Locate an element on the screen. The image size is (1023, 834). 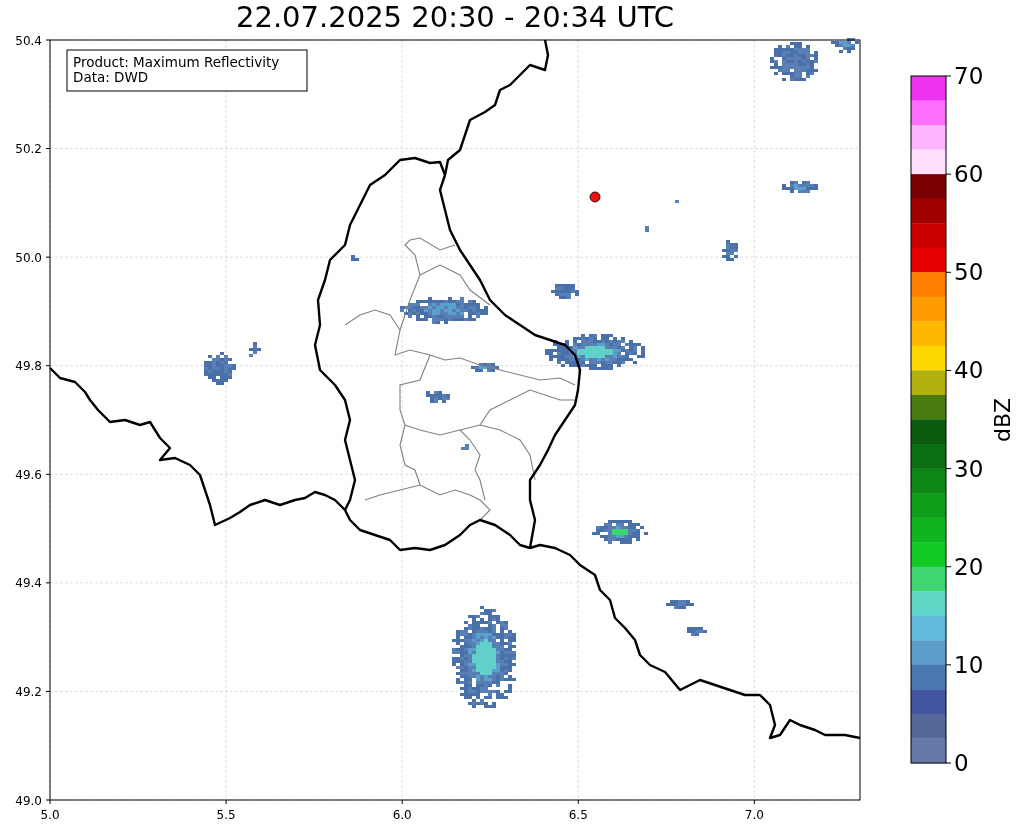
axis-tick-label: 50.0 is located at coordinates (28, 257).